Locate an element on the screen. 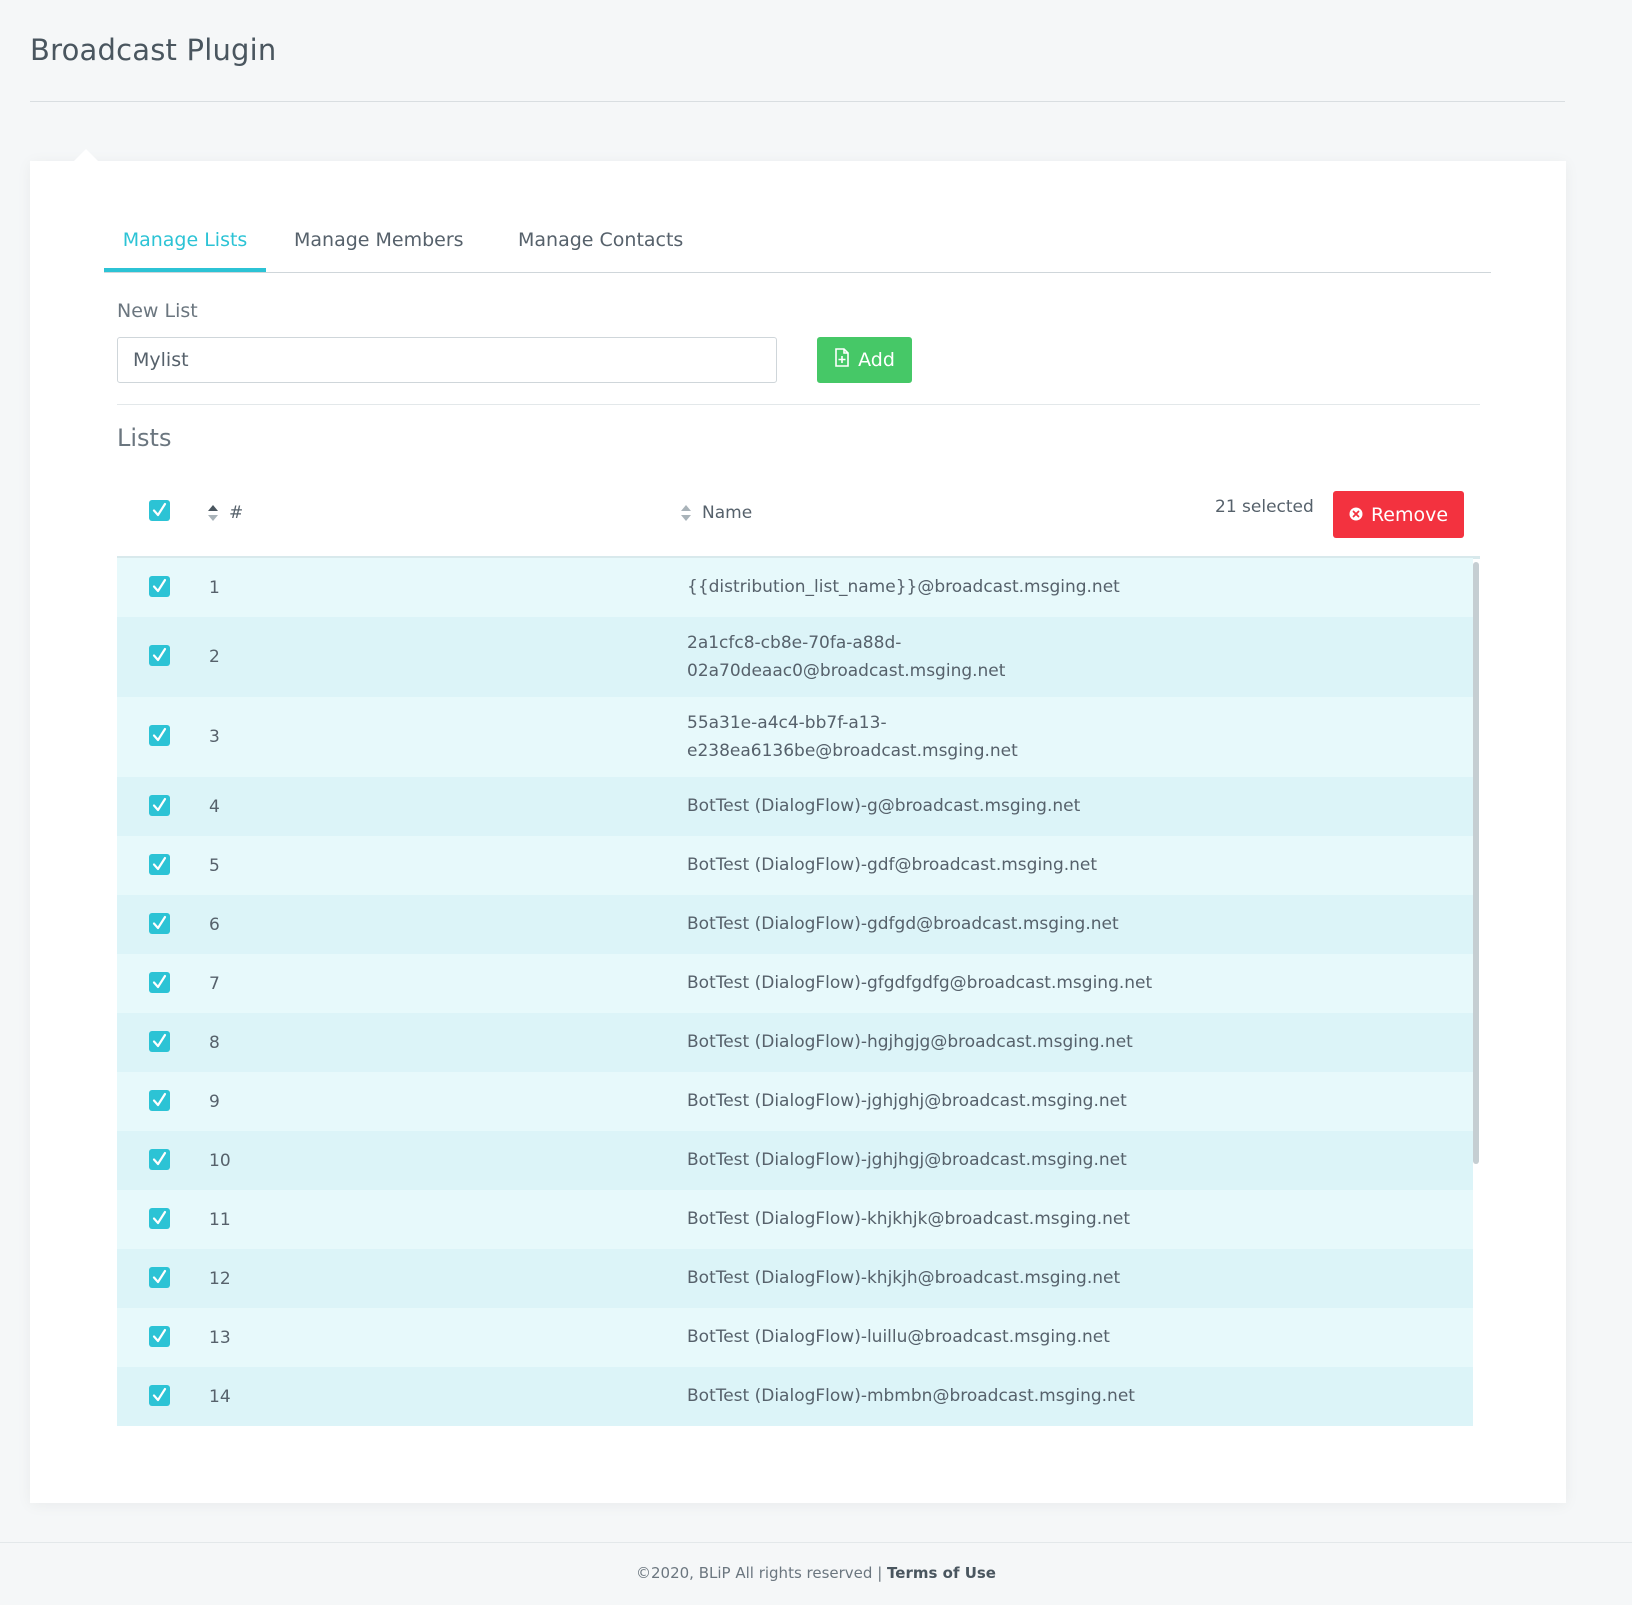 The width and height of the screenshot is (1632, 1605). row-number: 14 is located at coordinates (220, 1397).